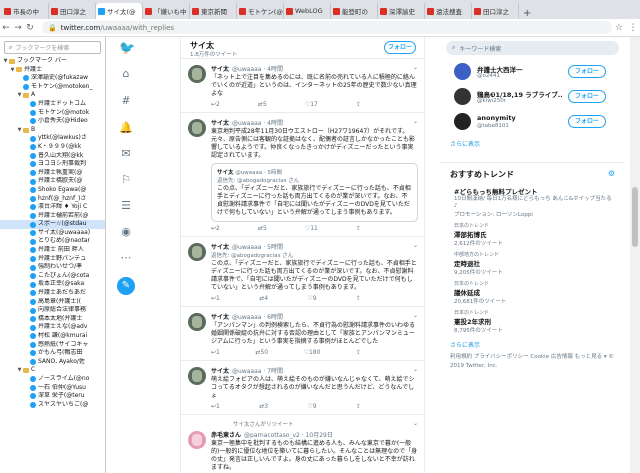 Image resolution: width=640 pixels, height=473 pixels. I want to click on bookmark-item: 弁護士 前田 畔人, so click(52, 250).